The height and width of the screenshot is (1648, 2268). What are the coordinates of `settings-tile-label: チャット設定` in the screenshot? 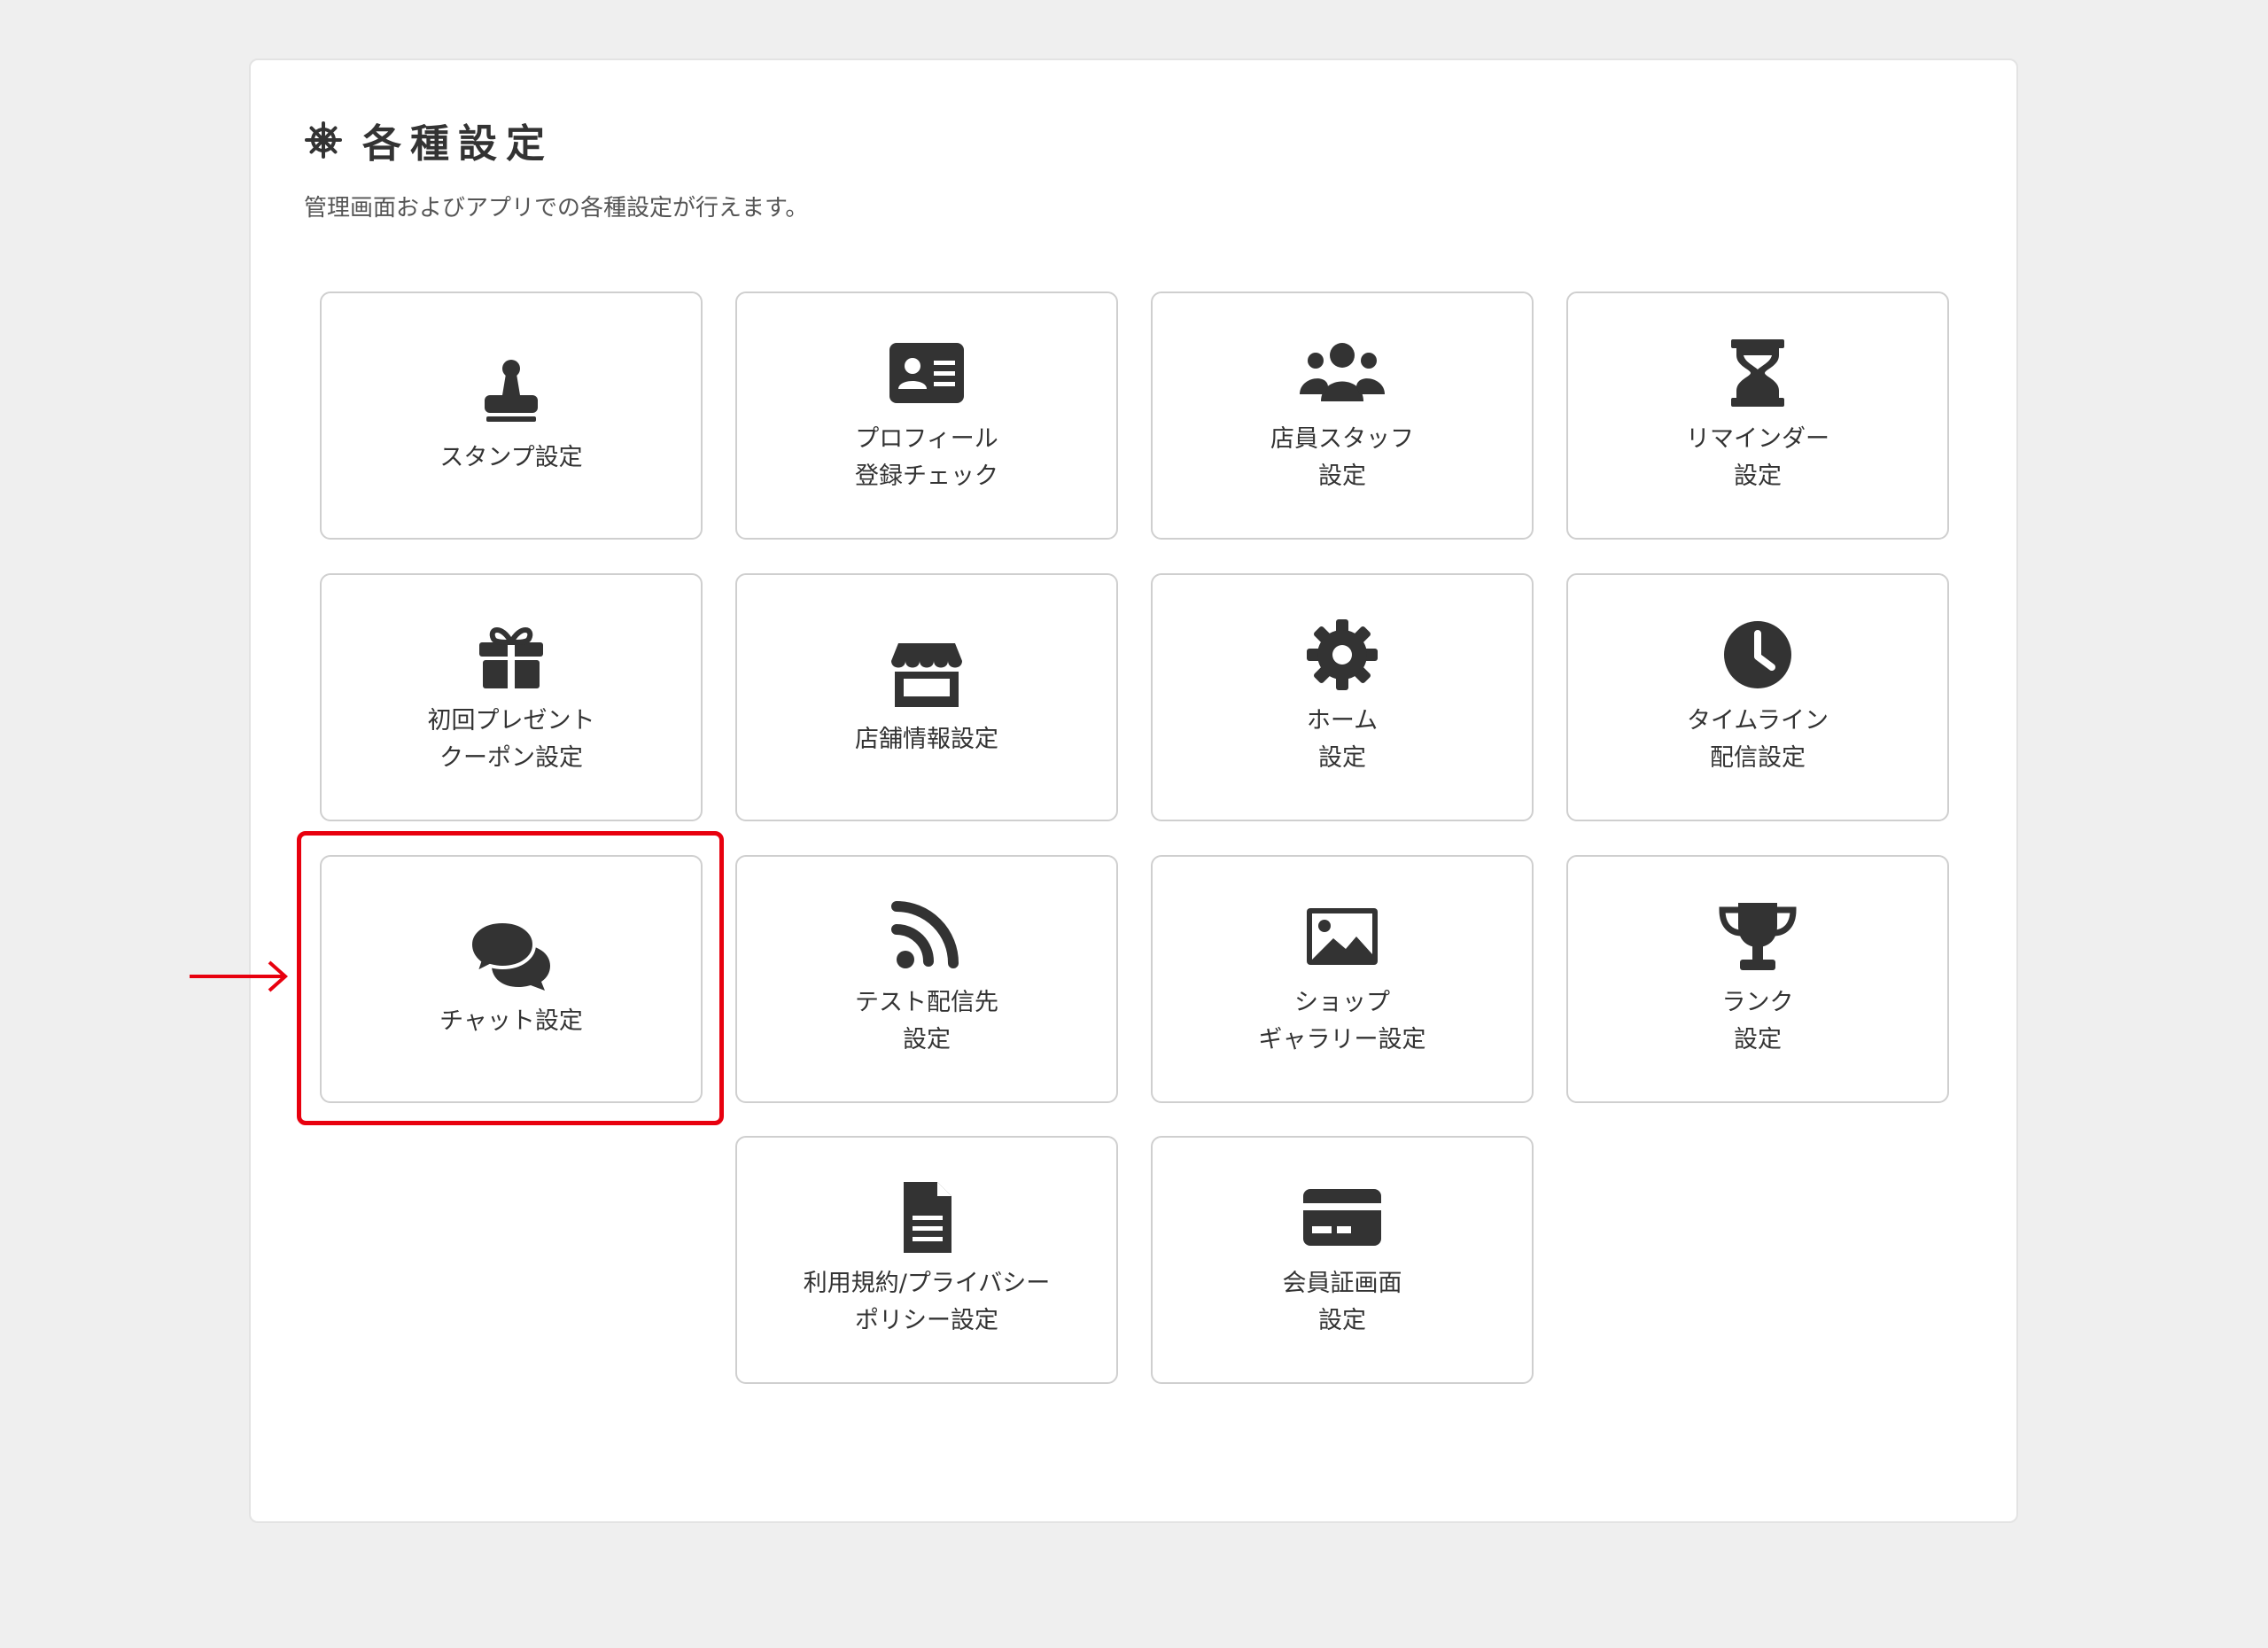 It's located at (511, 1021).